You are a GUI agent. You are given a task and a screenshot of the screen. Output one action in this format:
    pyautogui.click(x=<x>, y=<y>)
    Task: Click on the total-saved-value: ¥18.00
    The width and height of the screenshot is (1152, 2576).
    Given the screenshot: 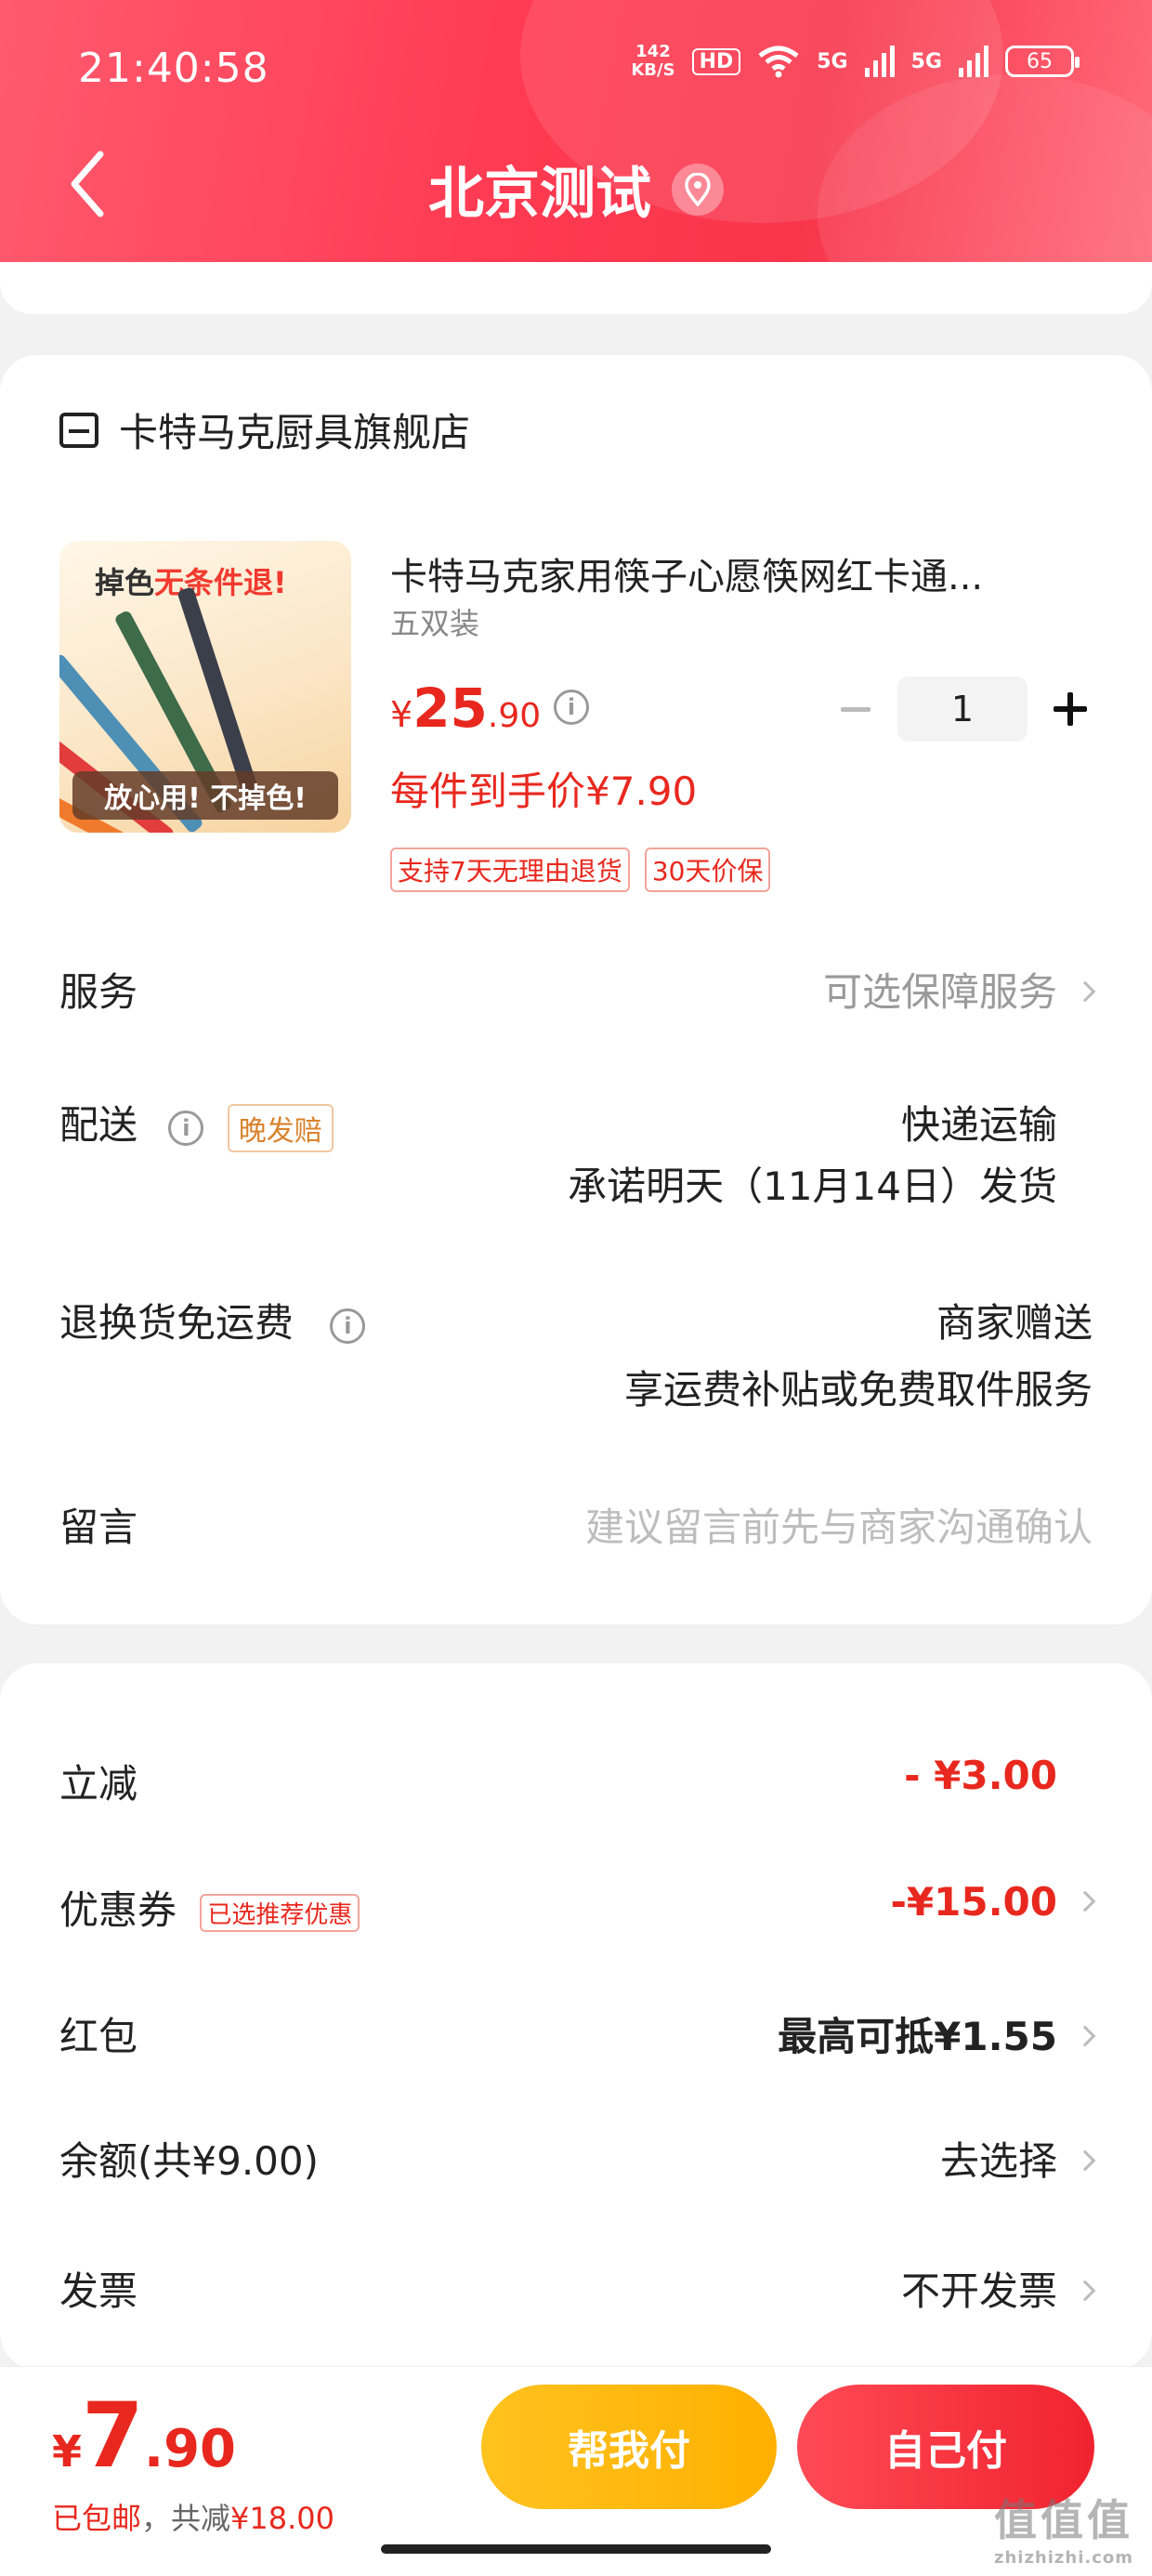 What is the action you would take?
    pyautogui.click(x=282, y=2518)
    